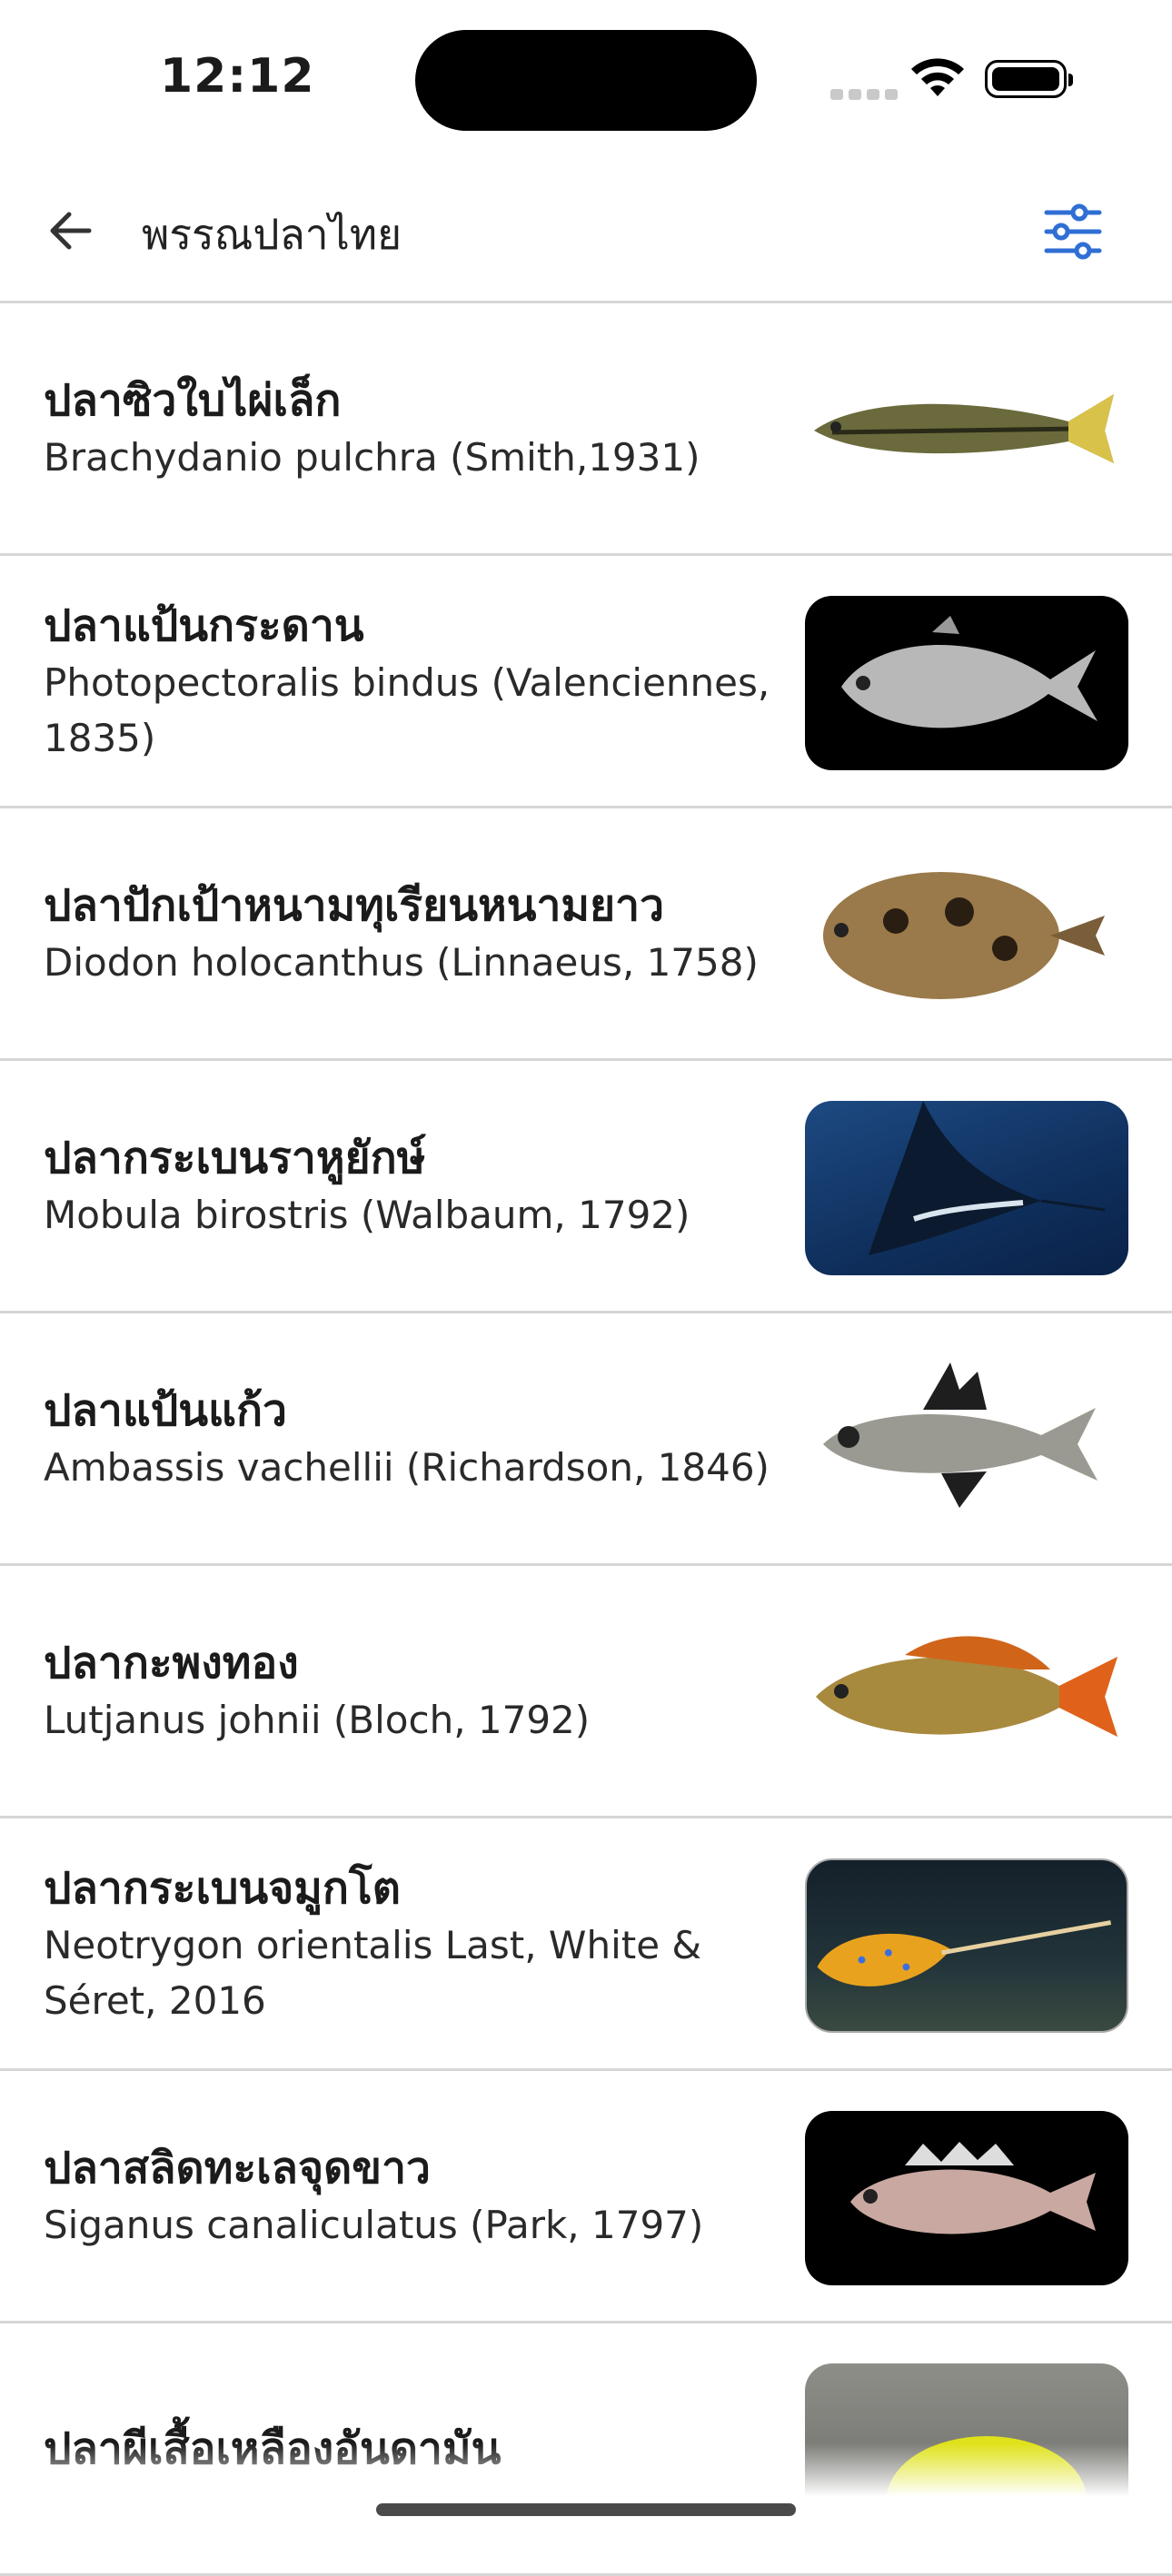  What do you see at coordinates (272, 234) in the screenshot?
I see `page-title: พรรณปลาไทย` at bounding box center [272, 234].